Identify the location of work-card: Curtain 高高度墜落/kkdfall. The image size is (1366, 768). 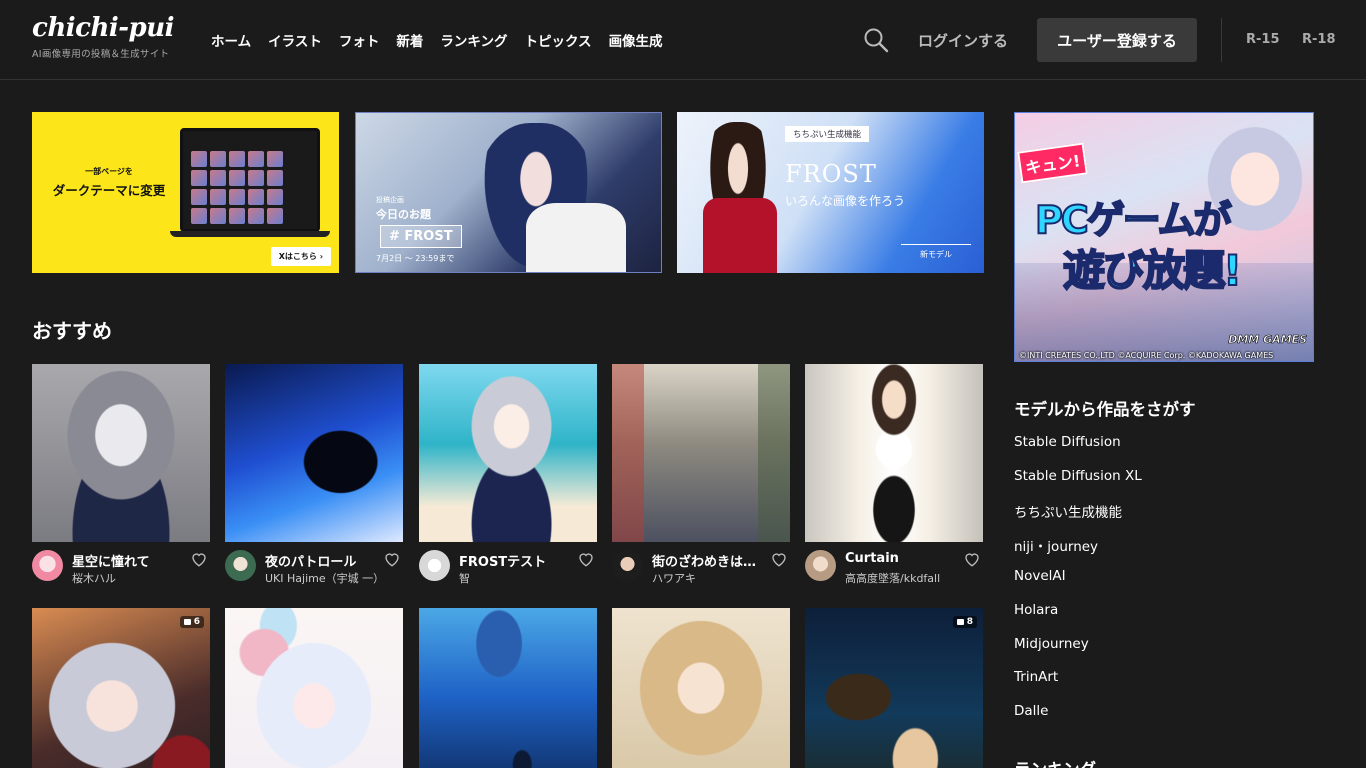
(894, 479).